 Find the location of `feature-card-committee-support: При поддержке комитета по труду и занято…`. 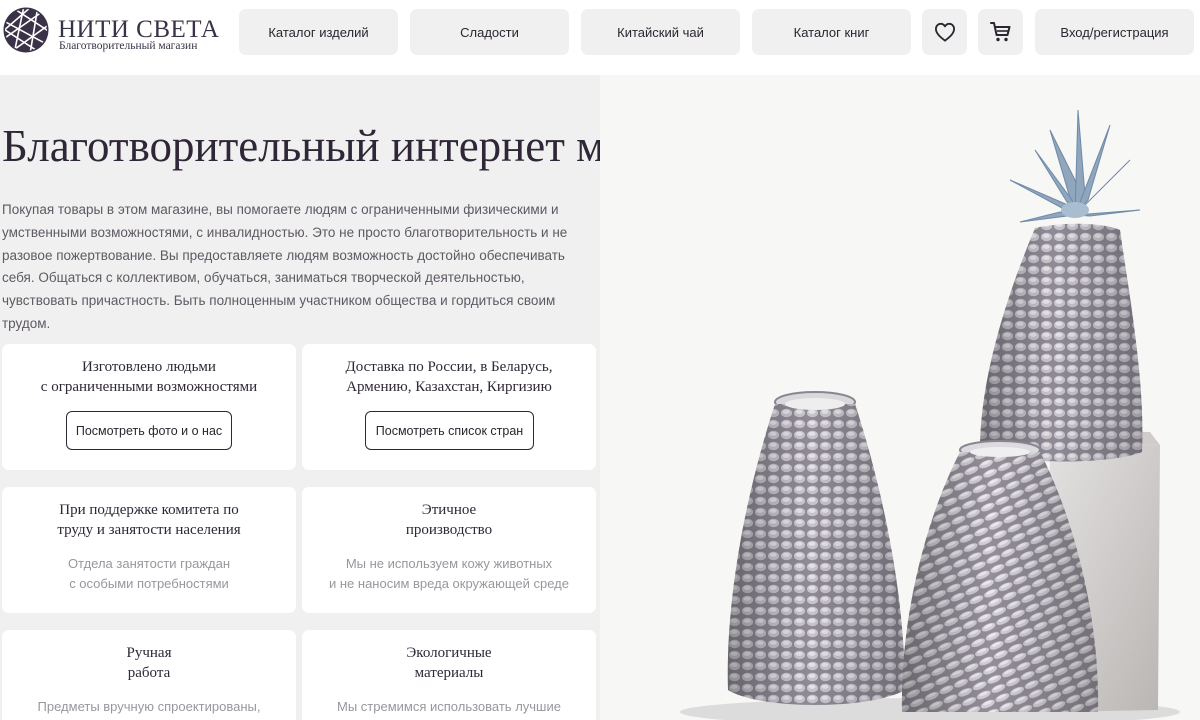

feature-card-committee-support: При поддержке комитета по труду и занято… is located at coordinates (149, 550).